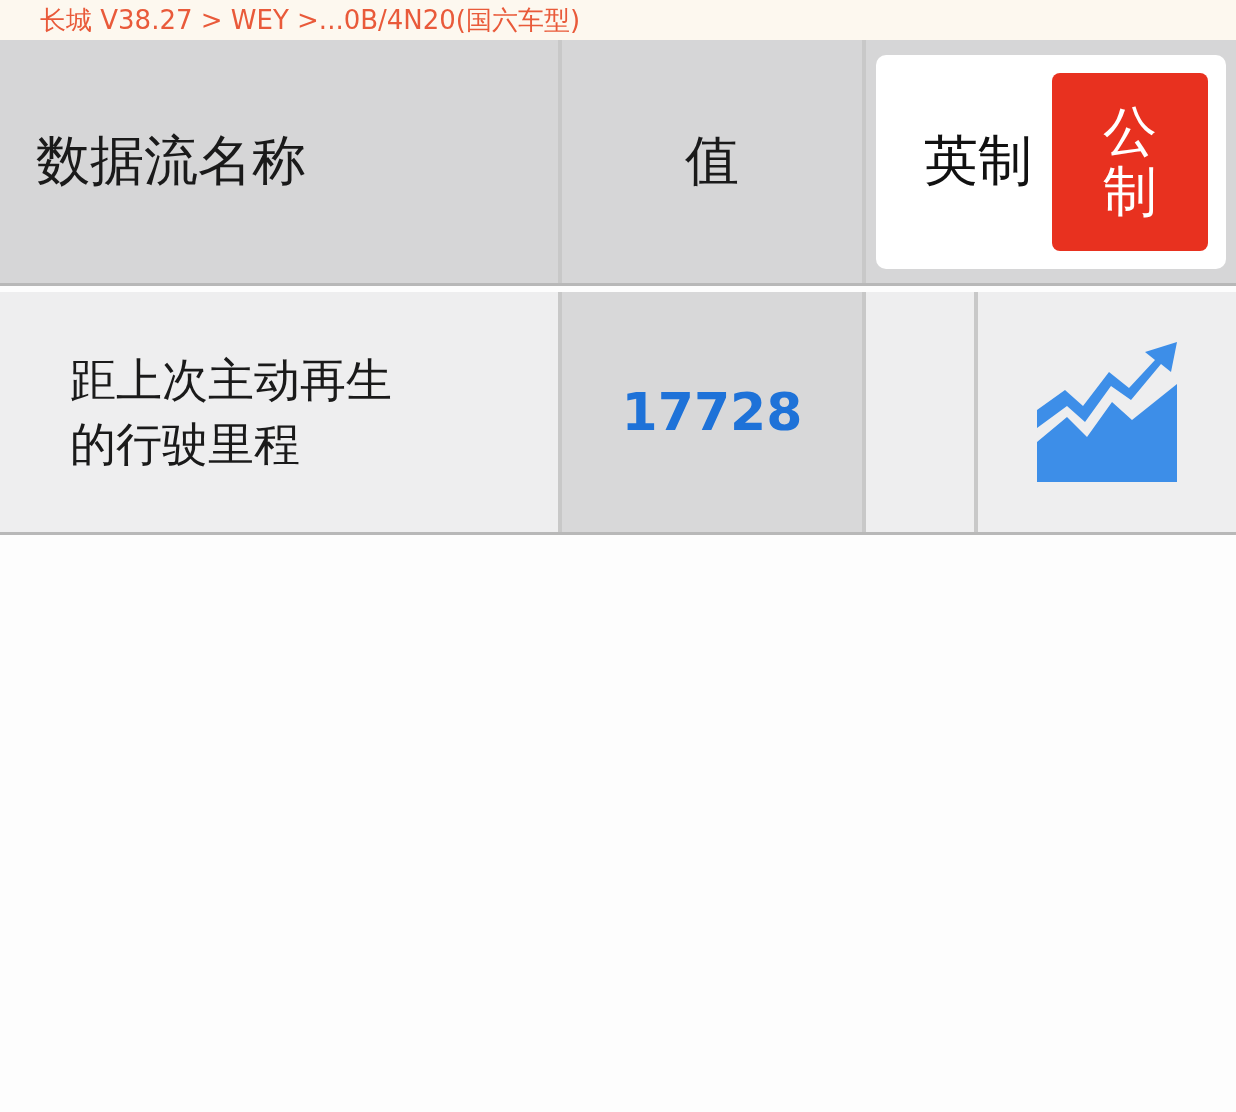 The width and height of the screenshot is (1236, 1112). Describe the element at coordinates (231, 412) in the screenshot. I see `parameter-name: 距上次主动再生的行驶里程` at that location.